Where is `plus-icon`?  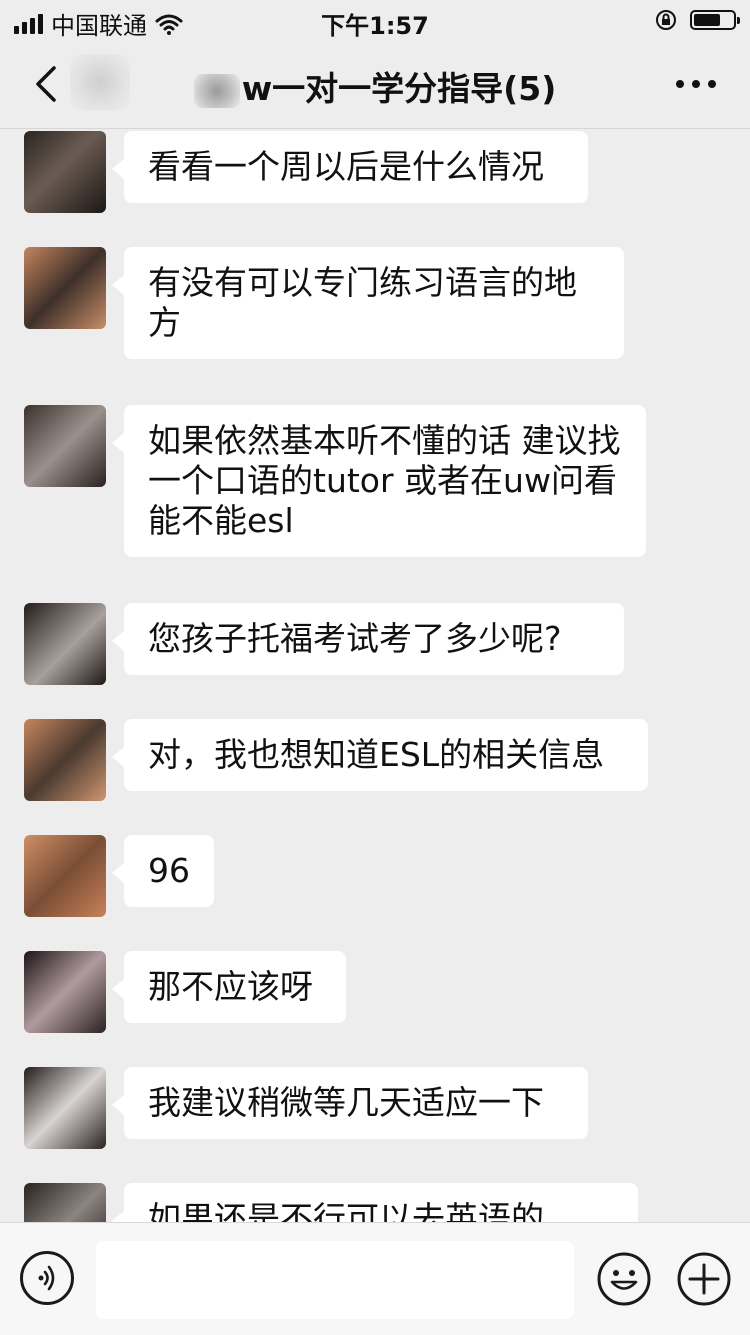
plus-icon is located at coordinates (704, 1279).